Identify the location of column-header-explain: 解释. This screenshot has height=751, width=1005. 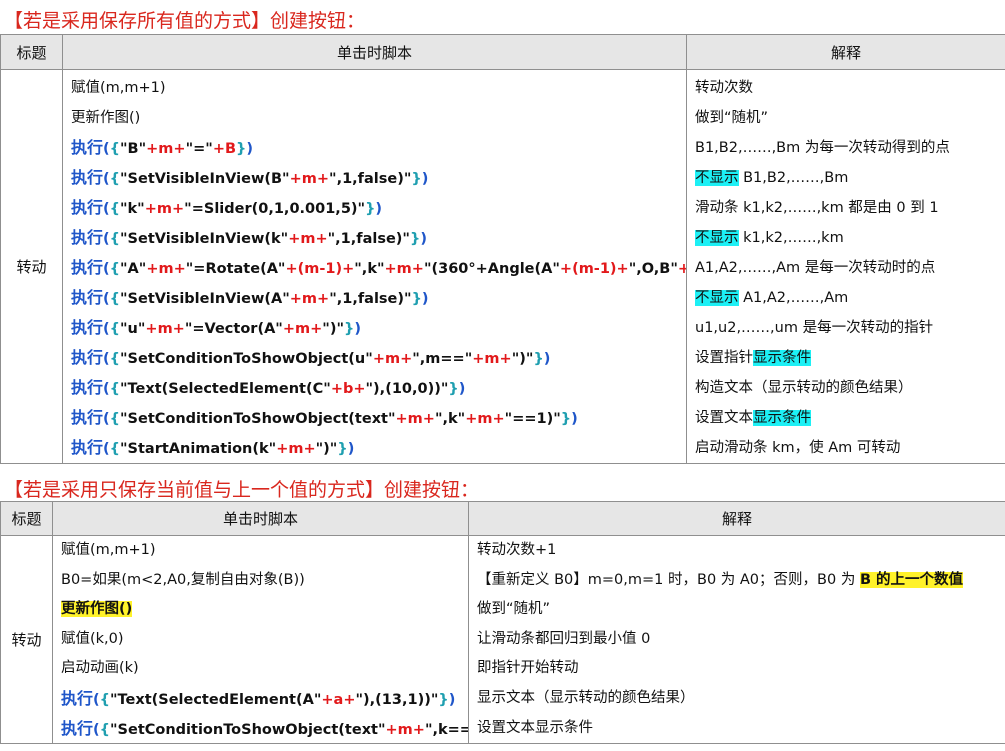
(845, 52).